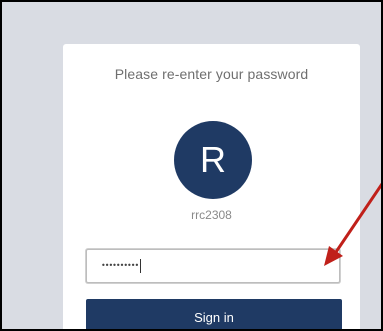 This screenshot has width=383, height=331. Describe the element at coordinates (141, 265) in the screenshot. I see `text-caret` at that location.